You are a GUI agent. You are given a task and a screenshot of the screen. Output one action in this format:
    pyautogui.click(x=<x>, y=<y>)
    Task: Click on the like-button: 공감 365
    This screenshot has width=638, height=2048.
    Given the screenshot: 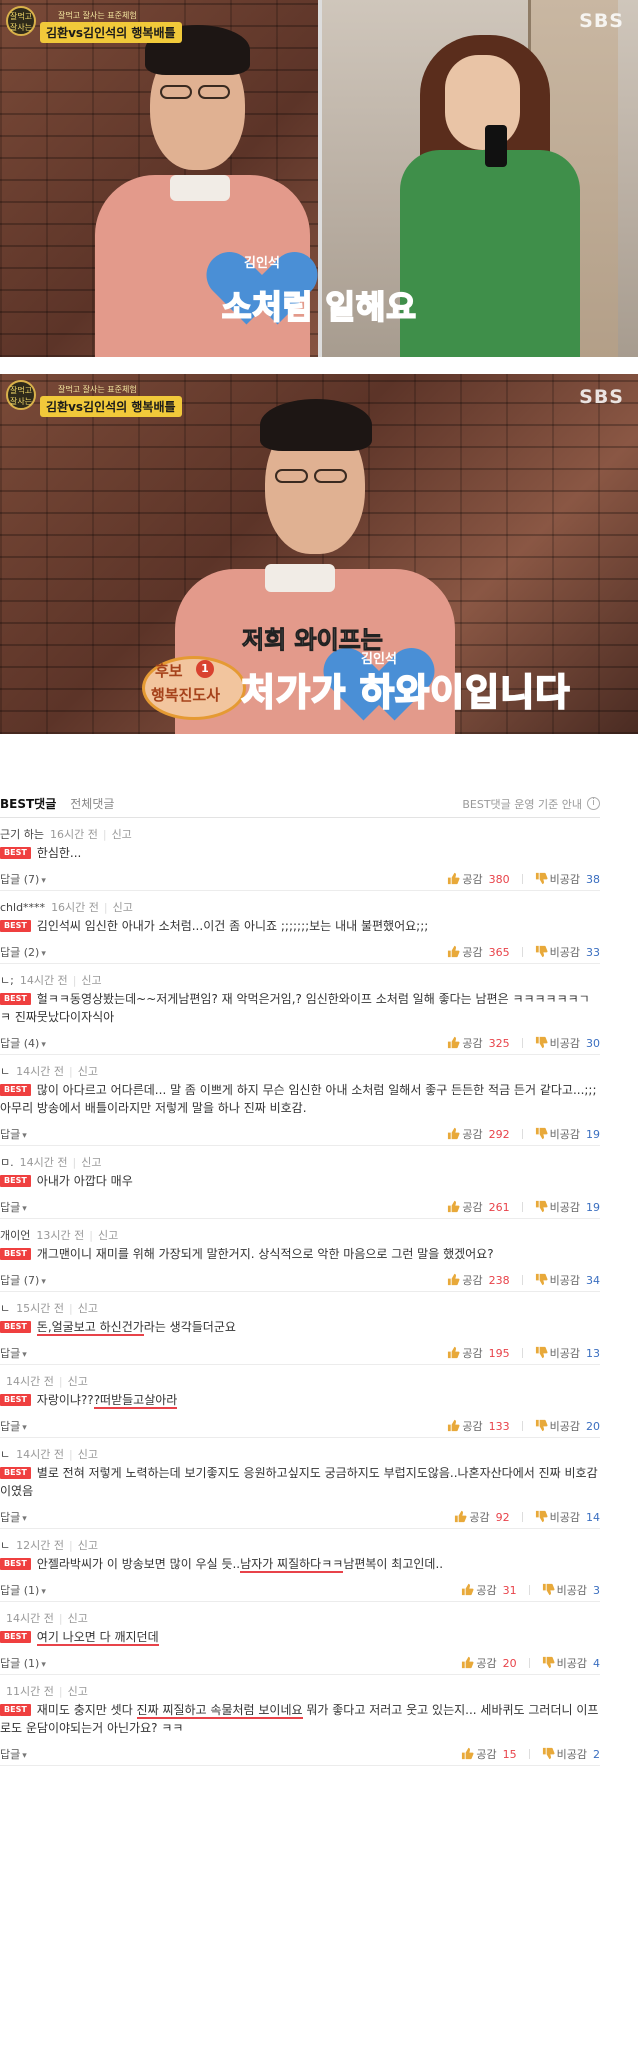 What is the action you would take?
    pyautogui.click(x=478, y=952)
    